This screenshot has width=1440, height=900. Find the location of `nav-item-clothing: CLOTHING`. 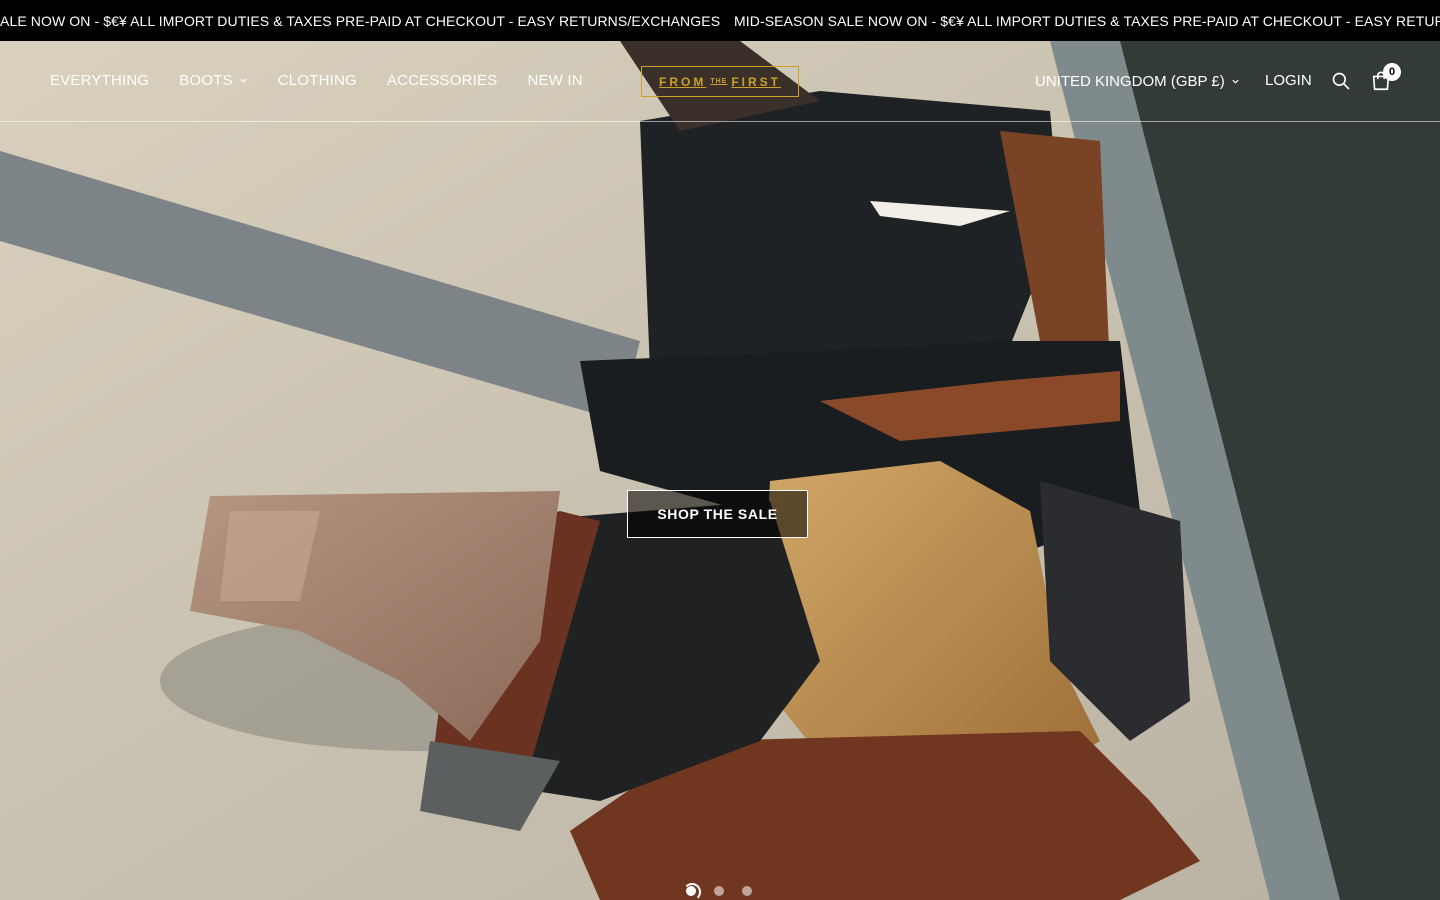

nav-item-clothing: CLOTHING is located at coordinates (317, 80).